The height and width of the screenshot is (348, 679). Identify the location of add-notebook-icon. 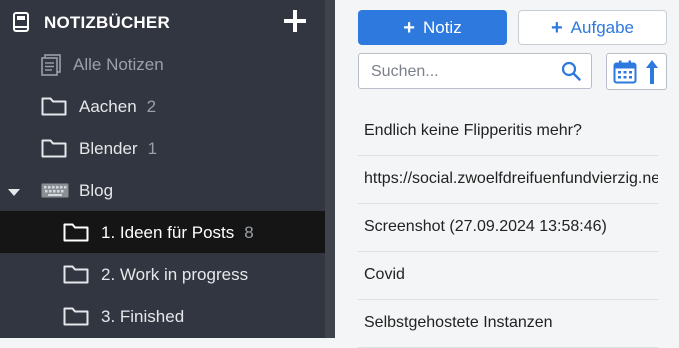
(295, 23).